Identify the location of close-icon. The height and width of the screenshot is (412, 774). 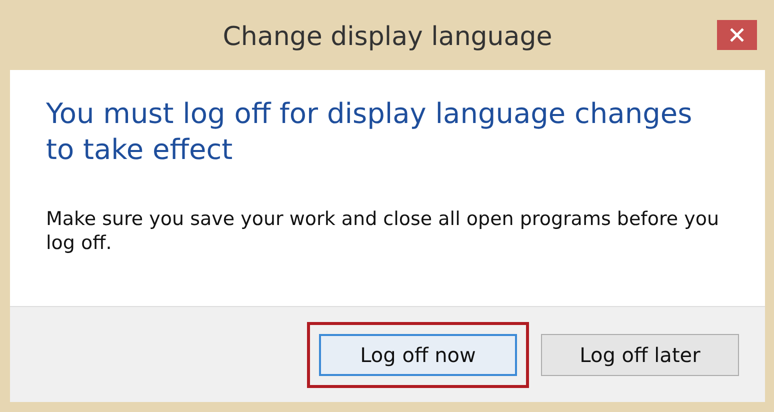
(737, 35).